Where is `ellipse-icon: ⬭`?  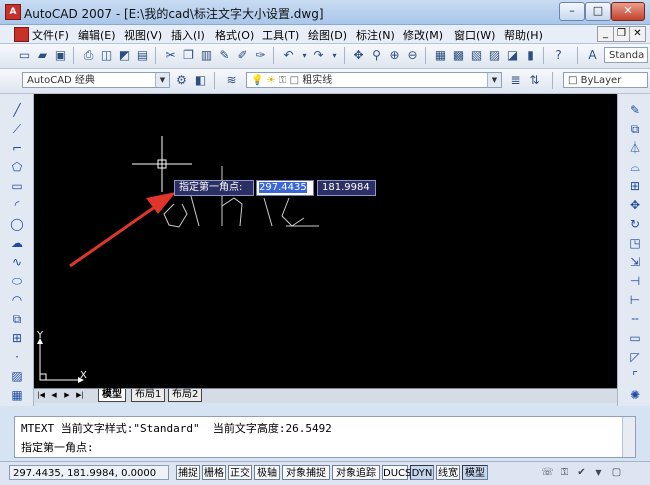
ellipse-icon: ⬭ is located at coordinates (17, 281).